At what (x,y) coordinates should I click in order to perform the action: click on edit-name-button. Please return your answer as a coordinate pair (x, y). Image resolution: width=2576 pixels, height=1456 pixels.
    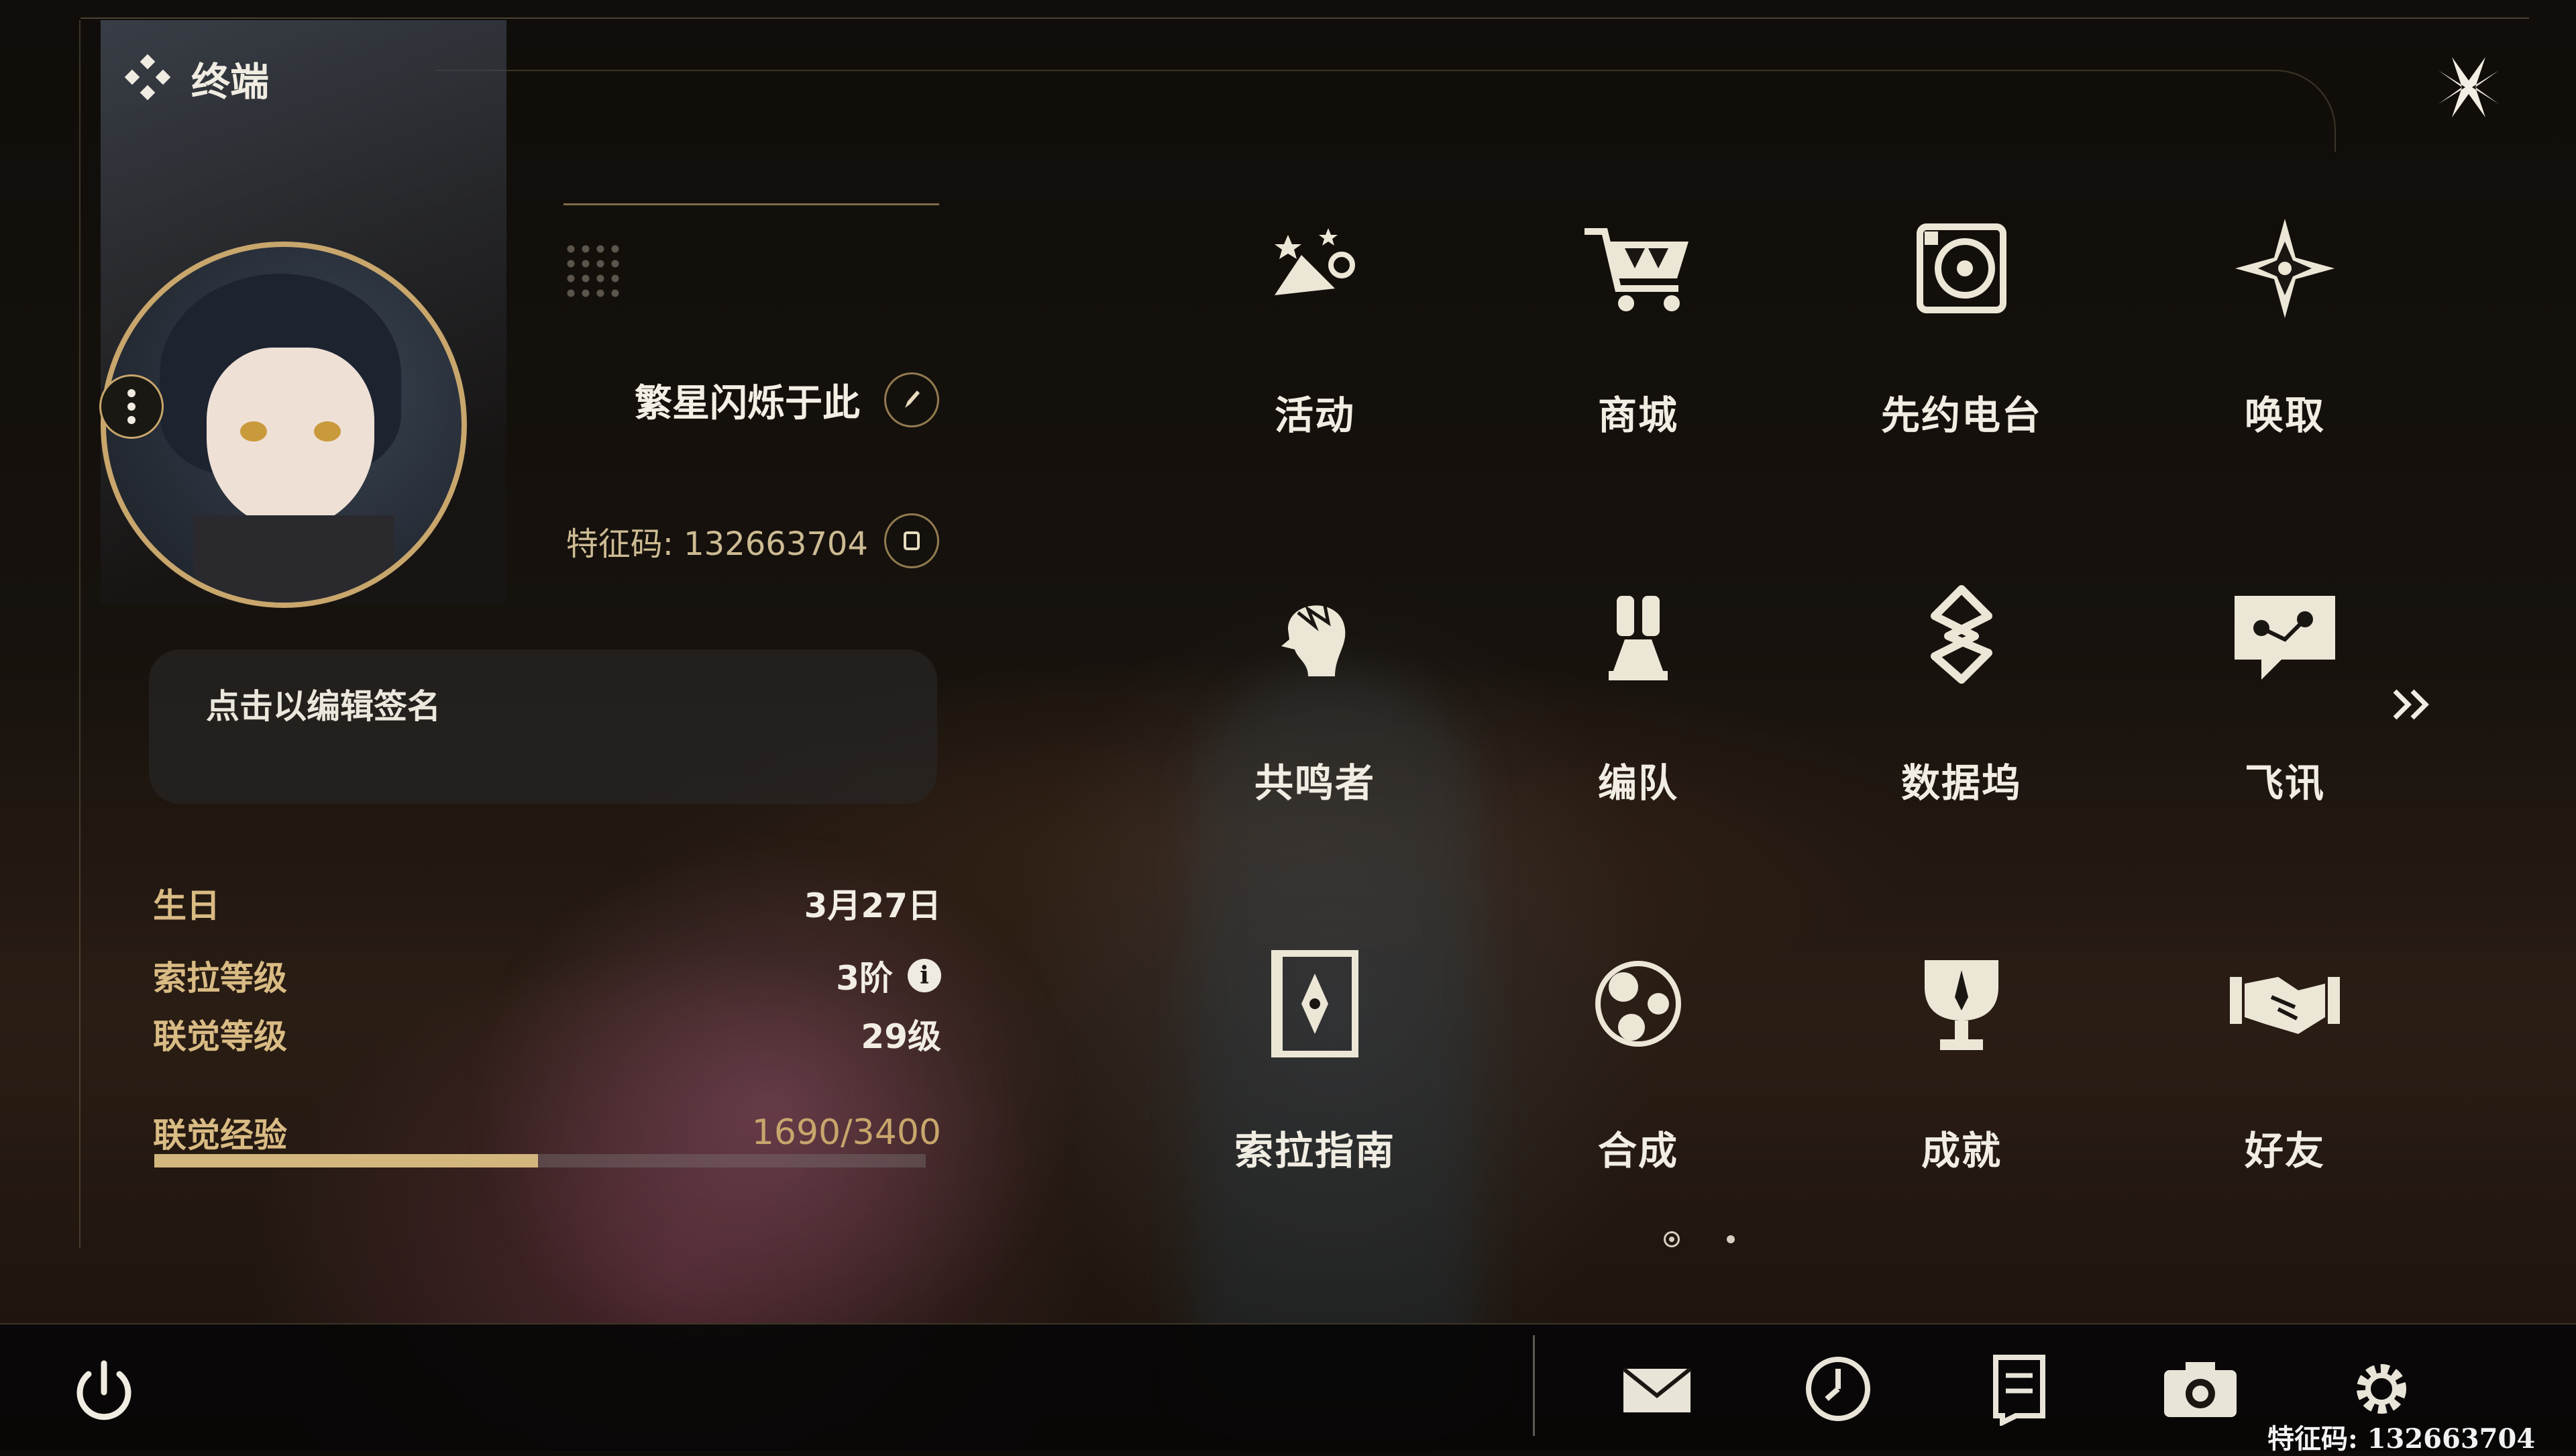
    Looking at the image, I should click on (911, 399).